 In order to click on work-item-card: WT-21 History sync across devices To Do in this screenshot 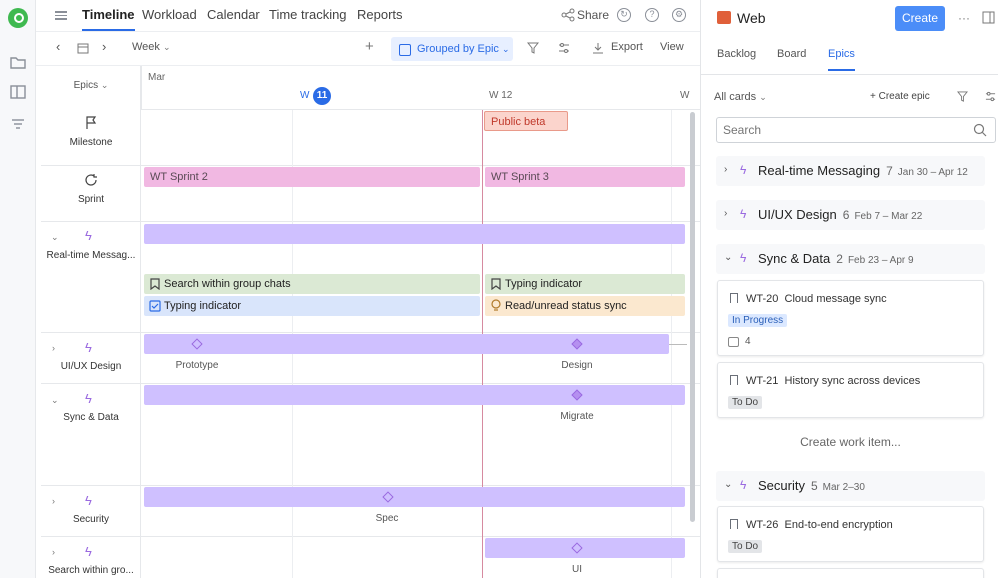, I will do `click(850, 390)`.